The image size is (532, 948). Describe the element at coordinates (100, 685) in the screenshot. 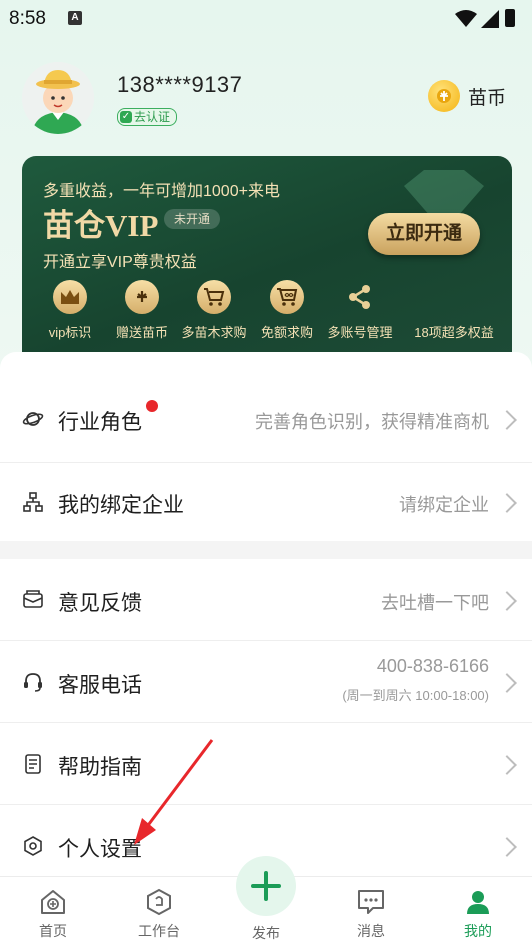

I see `menu-label: 客服电话` at that location.